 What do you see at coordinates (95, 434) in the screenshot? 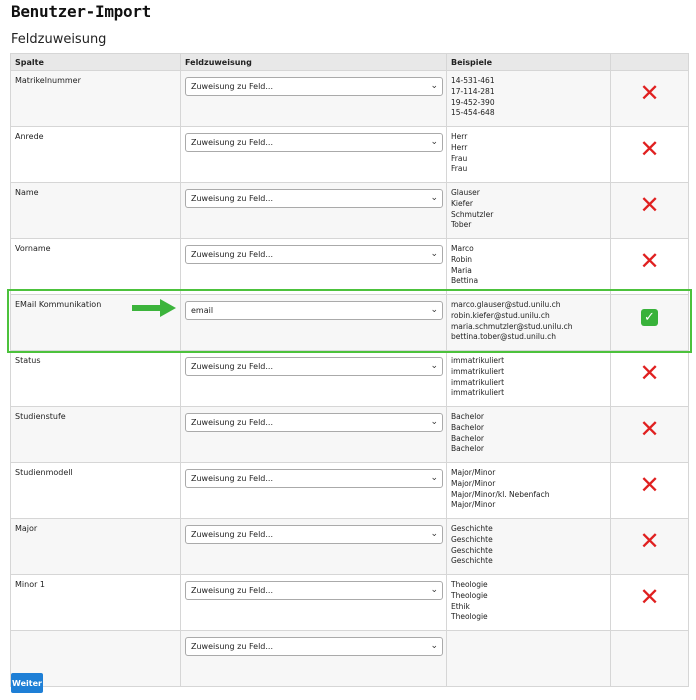
I see `column-name: Studienstufe` at bounding box center [95, 434].